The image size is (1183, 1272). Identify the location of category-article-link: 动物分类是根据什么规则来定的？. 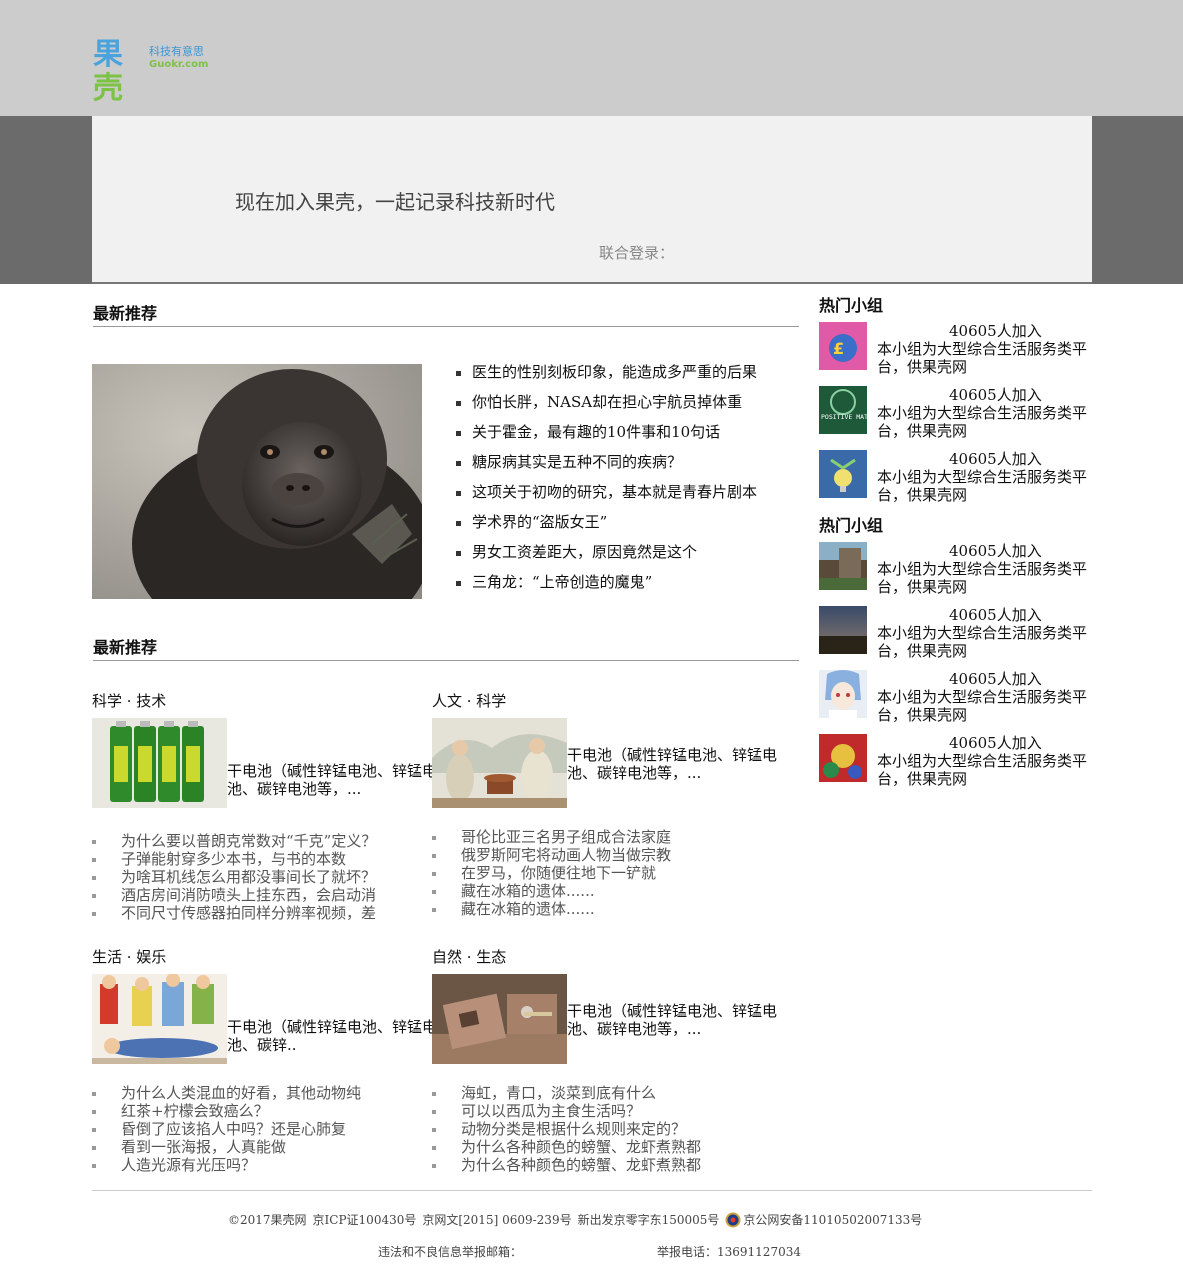
(597, 1129).